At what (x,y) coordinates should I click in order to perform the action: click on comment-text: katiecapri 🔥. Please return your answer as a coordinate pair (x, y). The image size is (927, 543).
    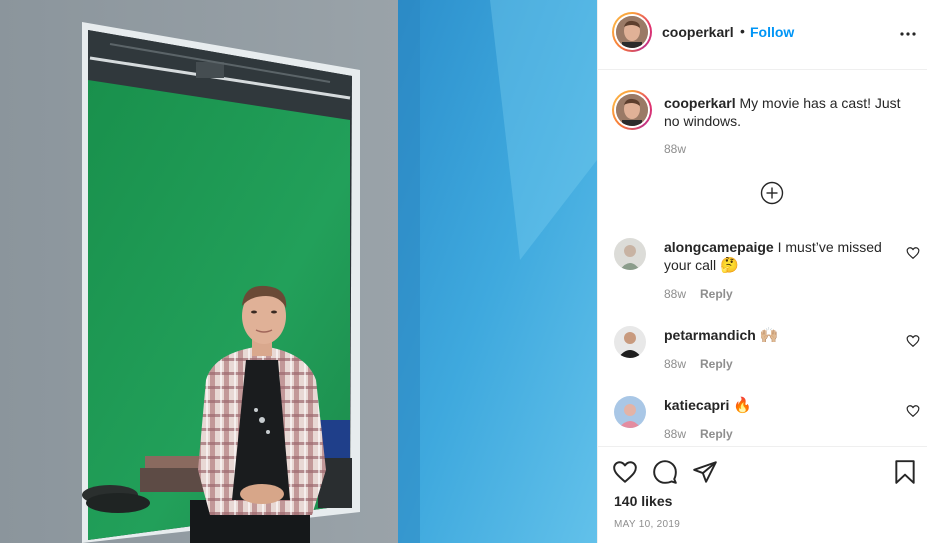
    Looking at the image, I should click on (784, 405).